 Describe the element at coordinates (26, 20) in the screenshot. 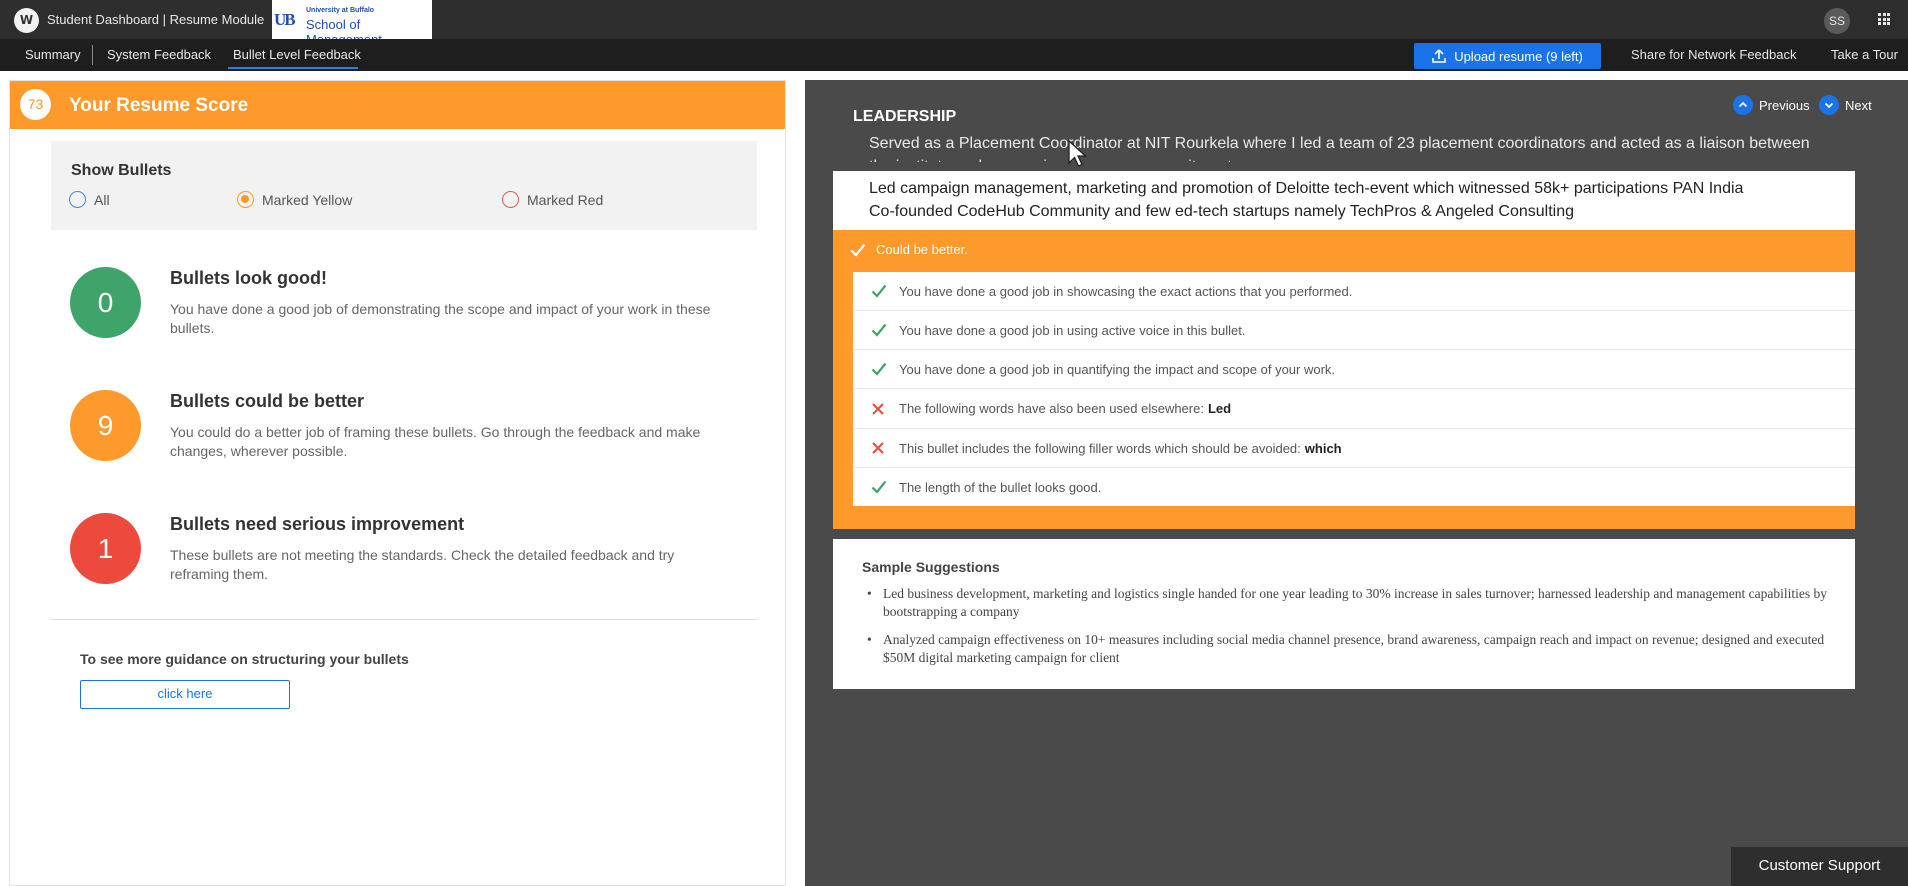

I see `app-logo-icon: W` at that location.